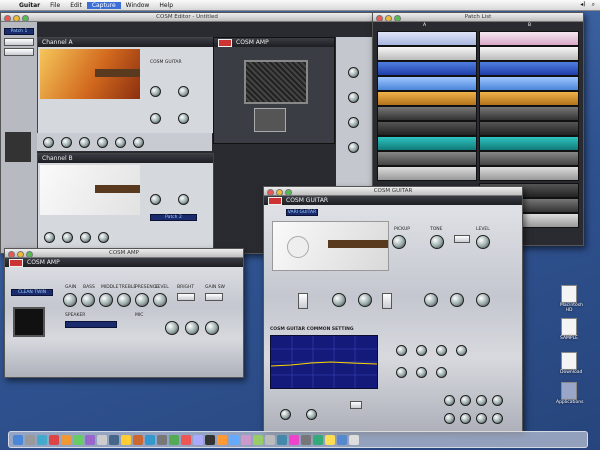  Describe the element at coordinates (138, 5) in the screenshot. I see `menu-window: Window` at that location.